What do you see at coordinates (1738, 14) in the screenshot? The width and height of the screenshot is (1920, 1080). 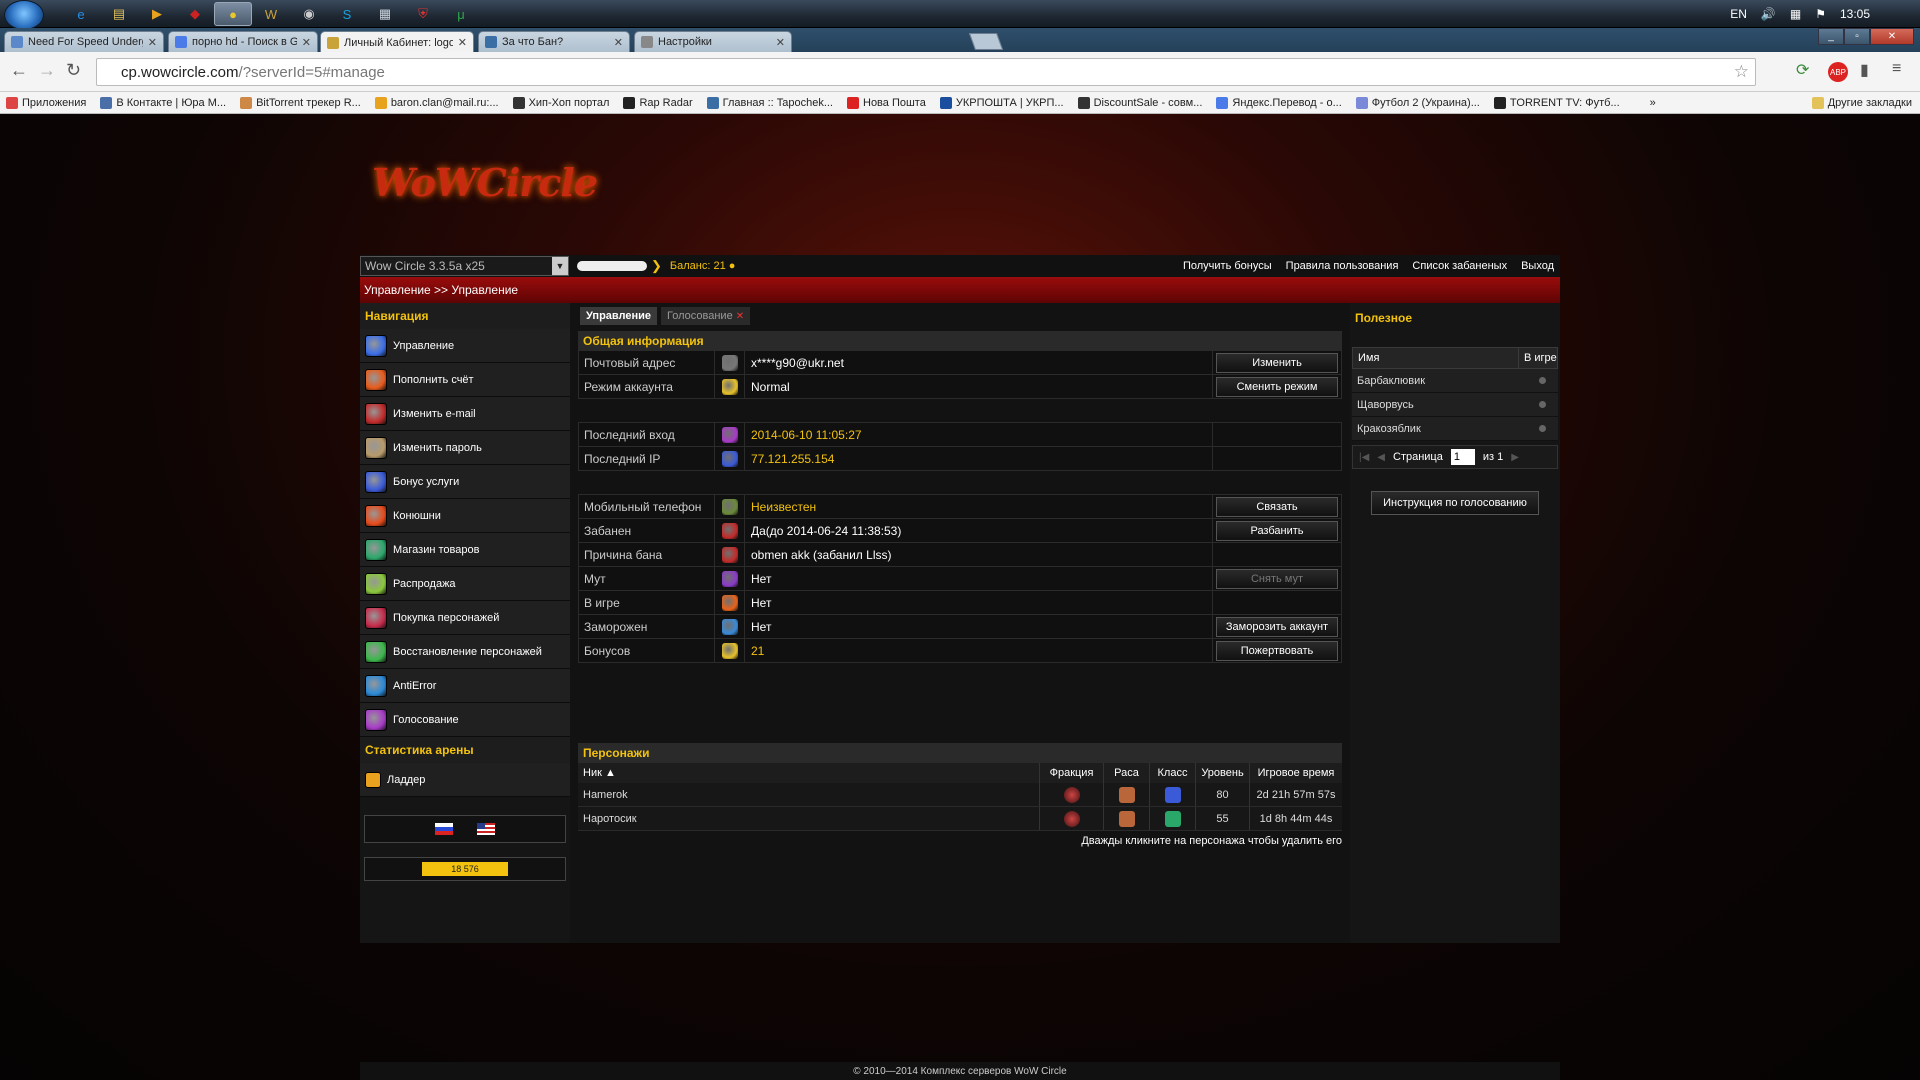 I see `language-indicator: EN` at bounding box center [1738, 14].